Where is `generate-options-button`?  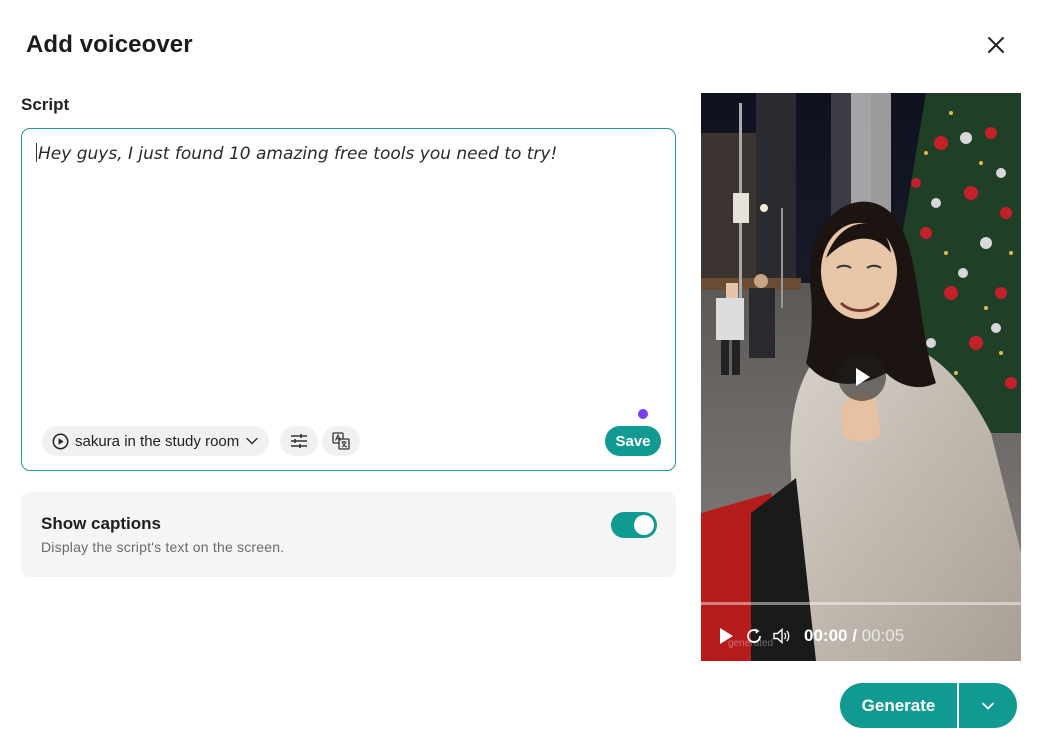
generate-options-button is located at coordinates (988, 705).